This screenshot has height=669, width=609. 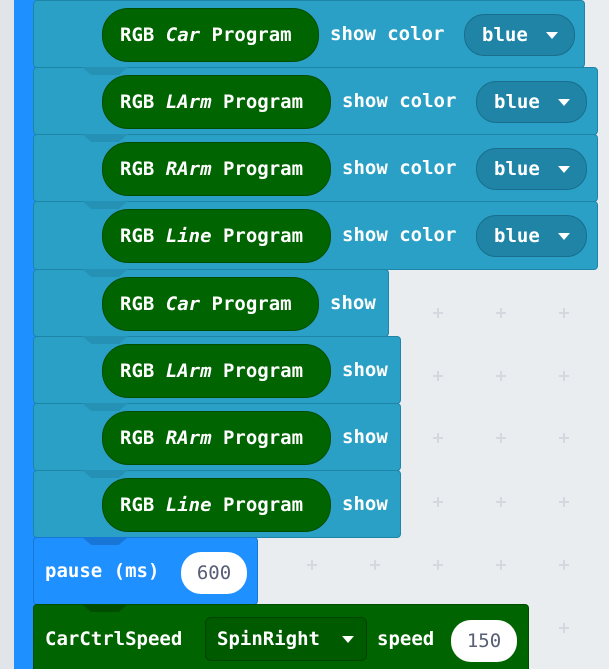 I want to click on workspace-left-margin, so click(x=7, y=334).